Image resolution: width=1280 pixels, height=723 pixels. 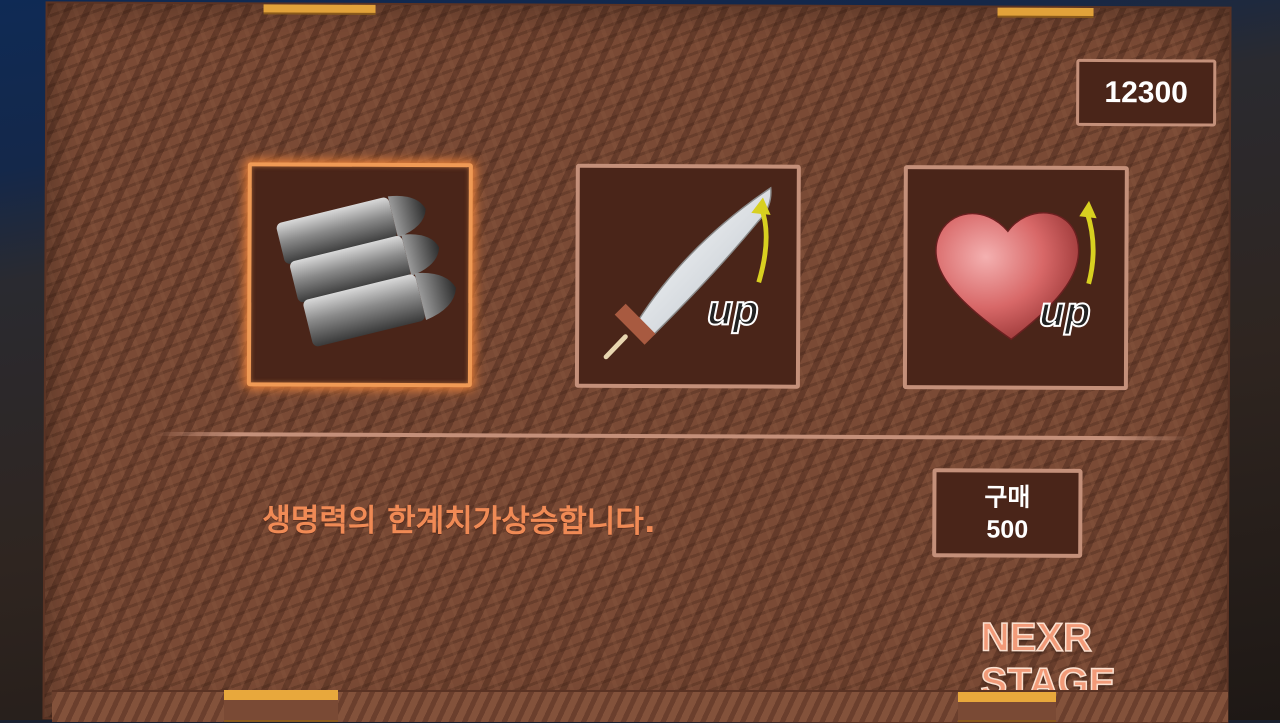 I want to click on shop-item-bullets, so click(x=359, y=275).